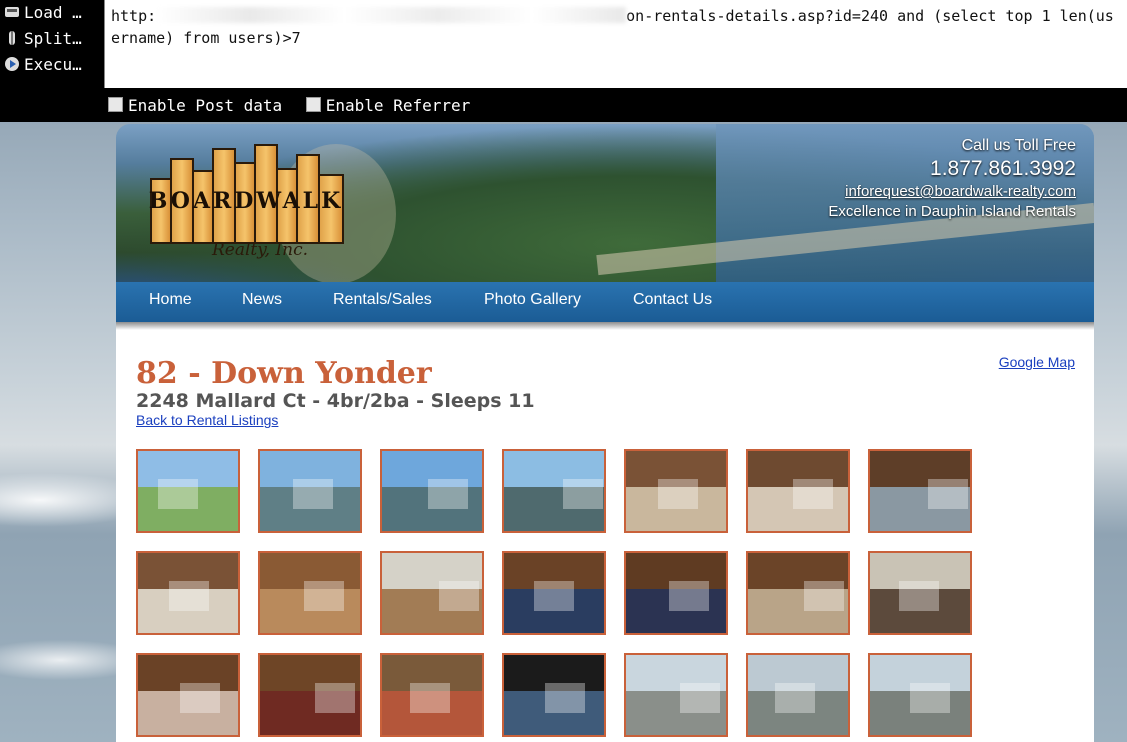  I want to click on photo-thumbnail-exterior-house, so click(188, 491).